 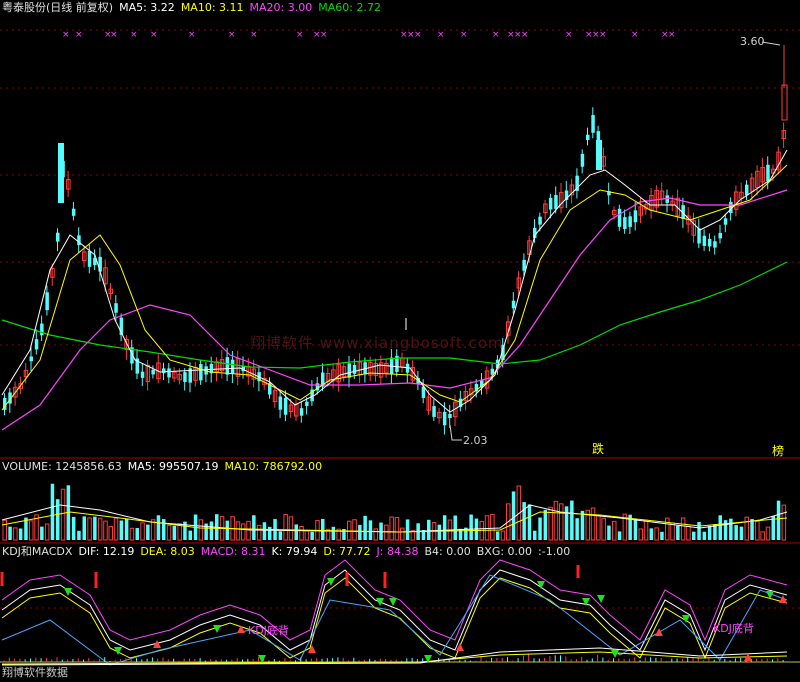 What do you see at coordinates (504, 551) in the screenshot?
I see `bxg-readout: BXG: 0.00` at bounding box center [504, 551].